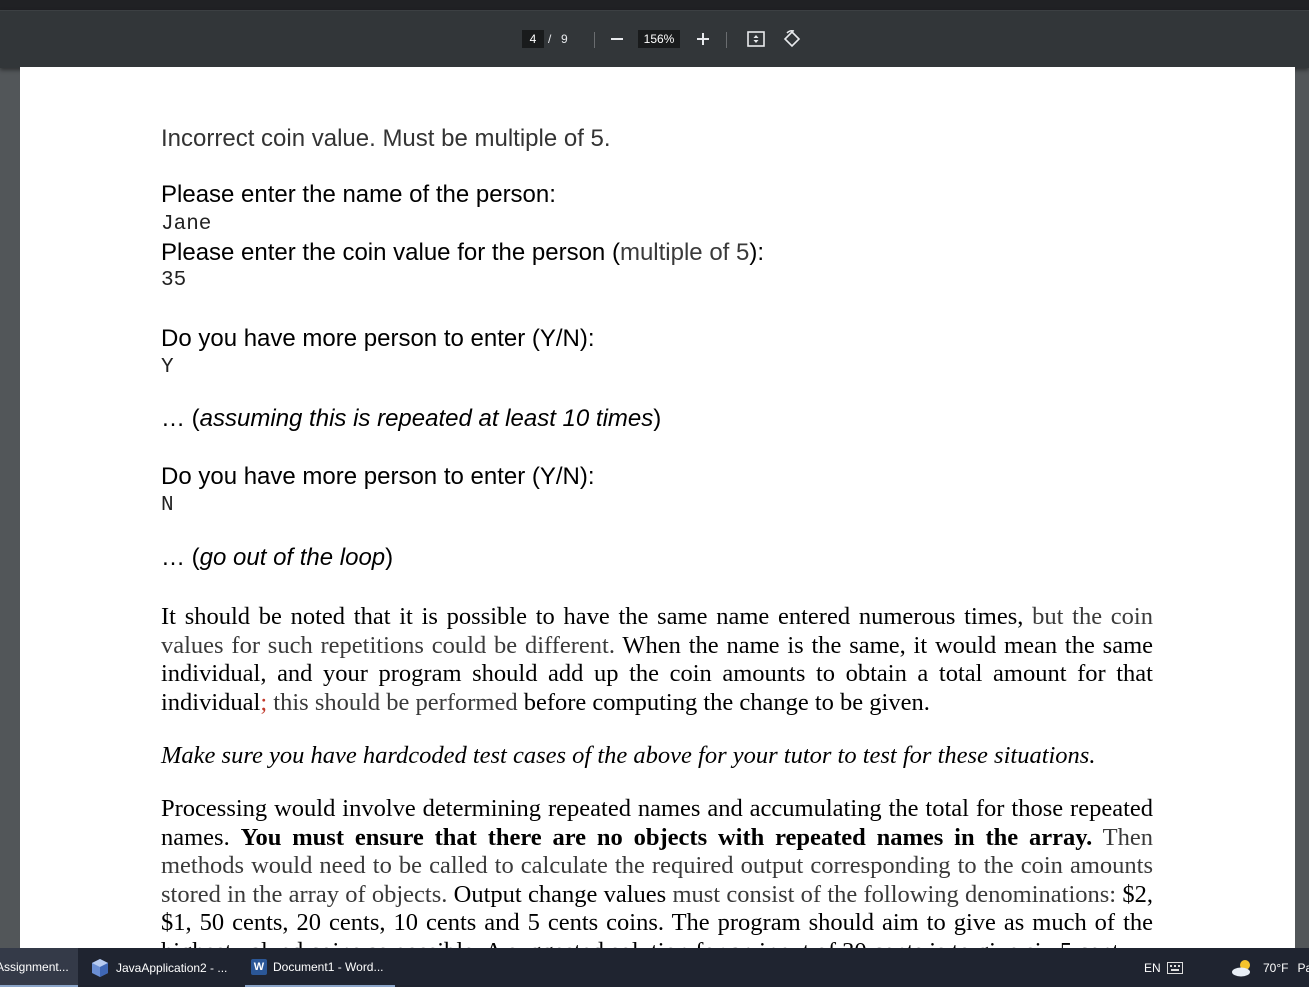 This screenshot has width=1309, height=987. What do you see at coordinates (757, 252) in the screenshot?
I see `prompt-coin-c: ):` at bounding box center [757, 252].